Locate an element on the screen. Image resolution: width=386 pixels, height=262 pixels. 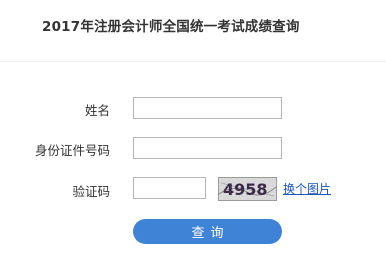
captcha-text: 4958 is located at coordinates (245, 189).